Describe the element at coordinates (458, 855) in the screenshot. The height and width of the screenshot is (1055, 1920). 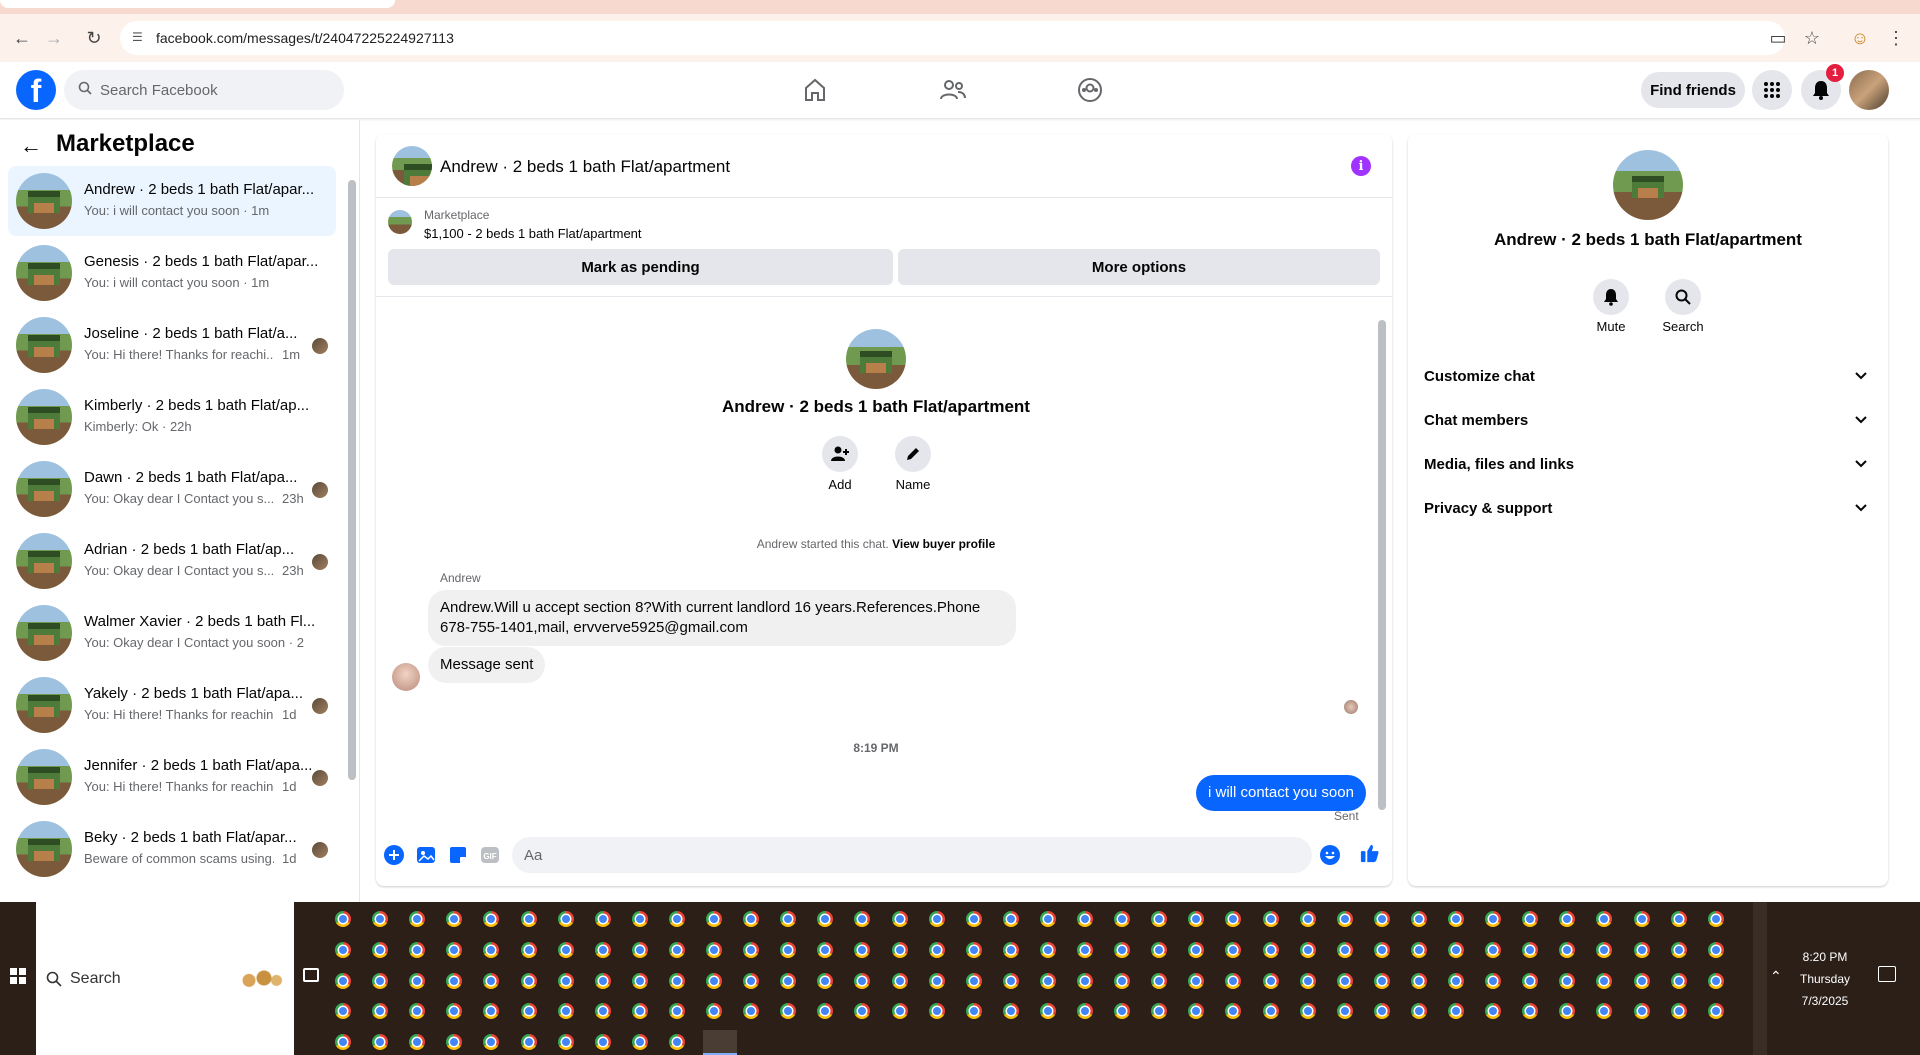
I see `sticker-icon` at that location.